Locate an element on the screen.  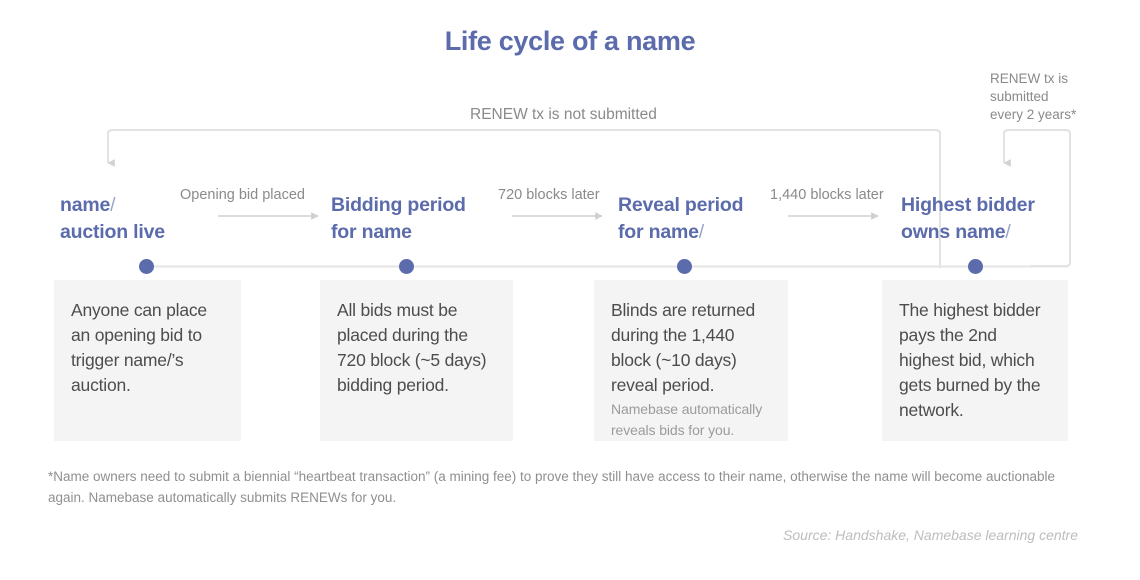
timeline-dot-auction-live is located at coordinates (146, 266).